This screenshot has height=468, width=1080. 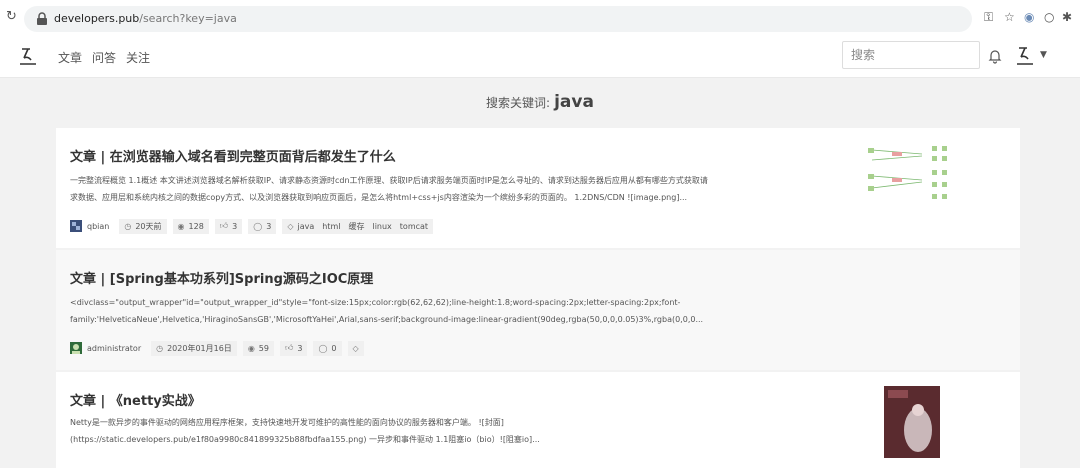 What do you see at coordinates (70, 57) in the screenshot?
I see `nav-articles: 文章` at bounding box center [70, 57].